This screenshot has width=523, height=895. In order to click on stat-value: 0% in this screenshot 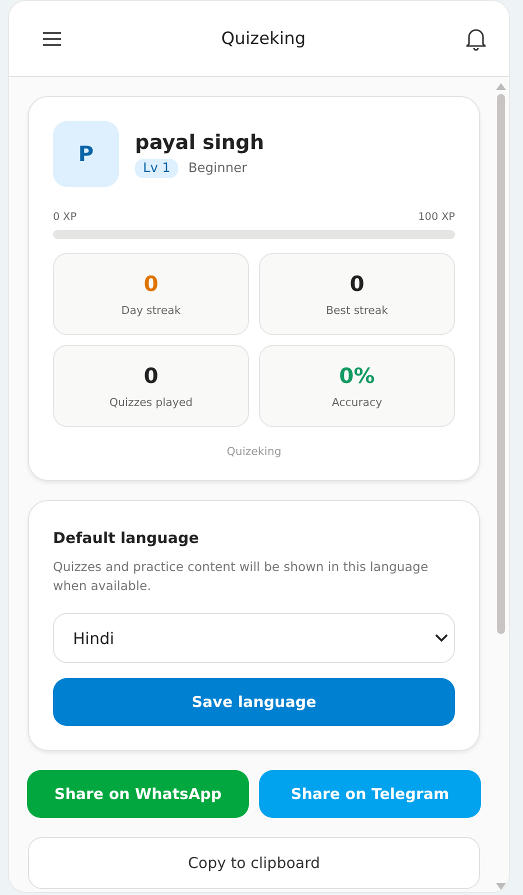, I will do `click(357, 376)`.